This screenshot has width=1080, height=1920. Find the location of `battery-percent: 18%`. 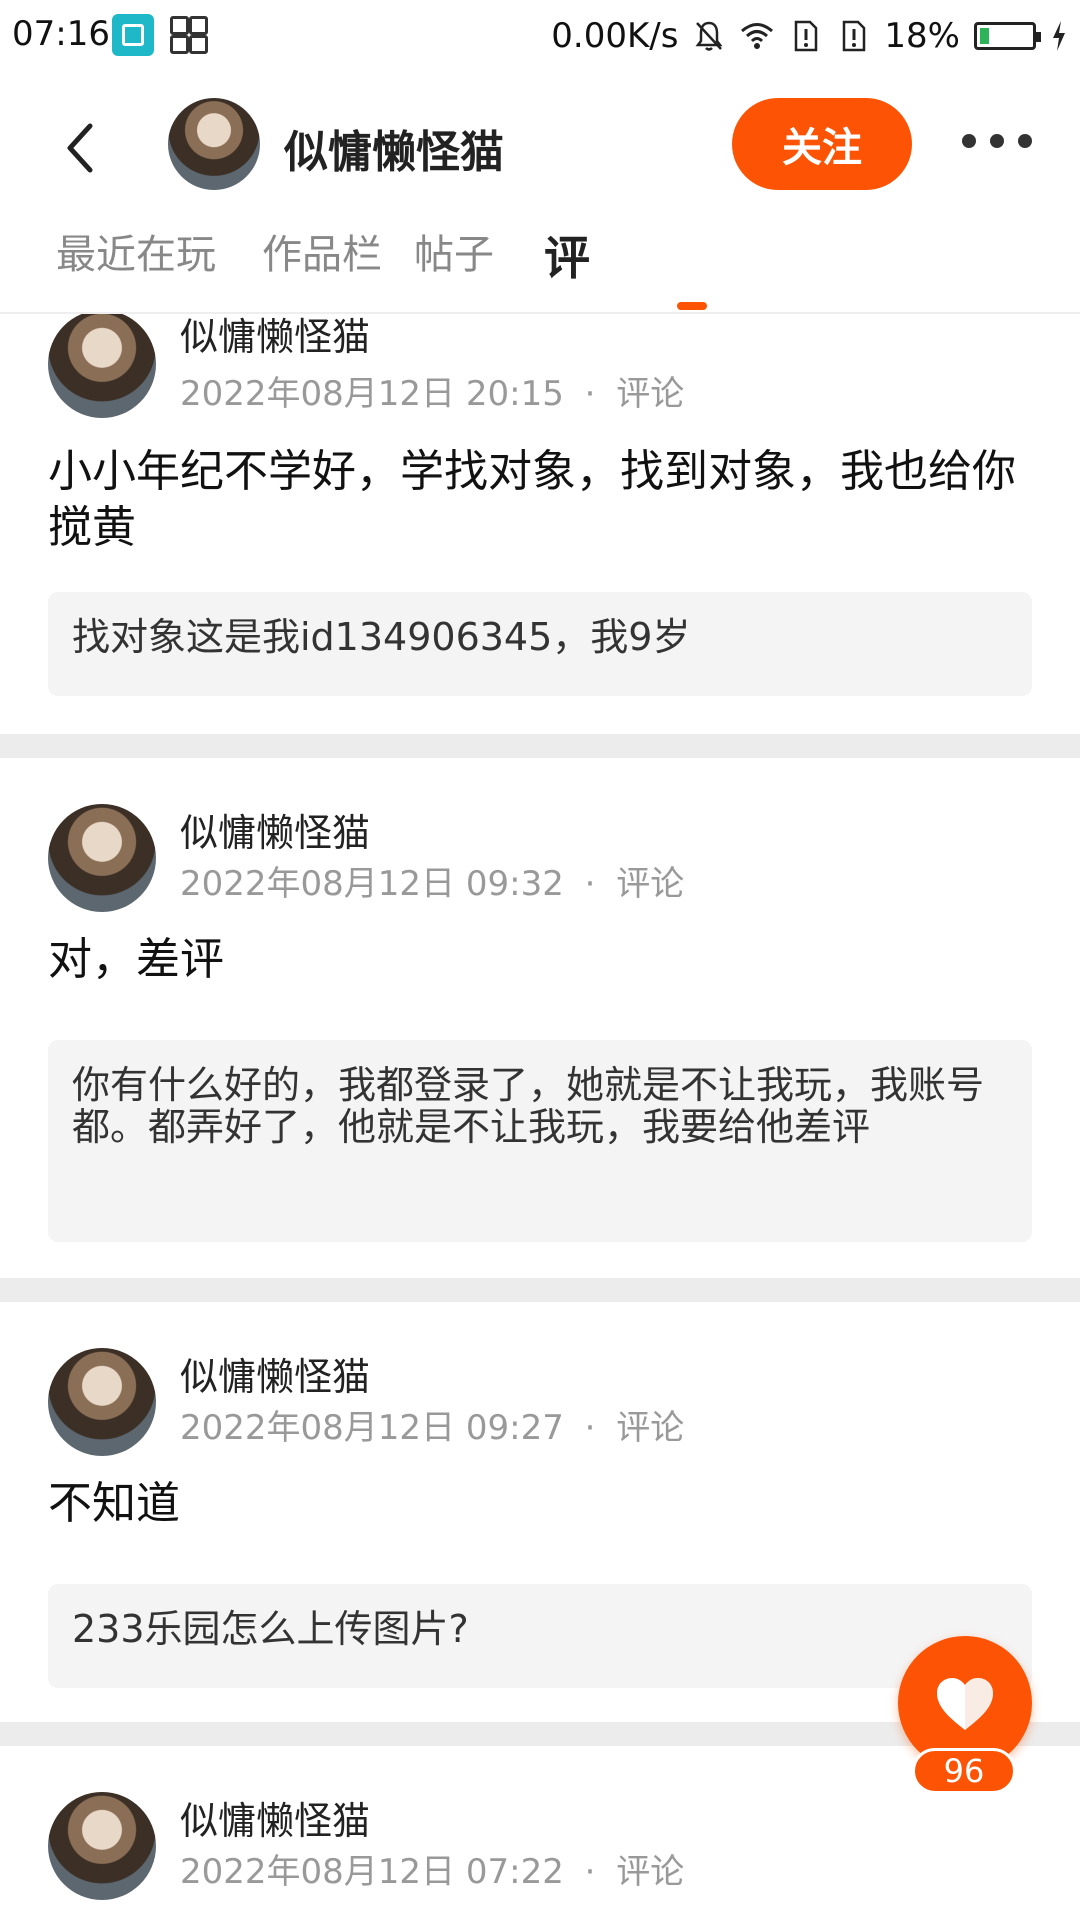

battery-percent: 18% is located at coordinates (922, 36).